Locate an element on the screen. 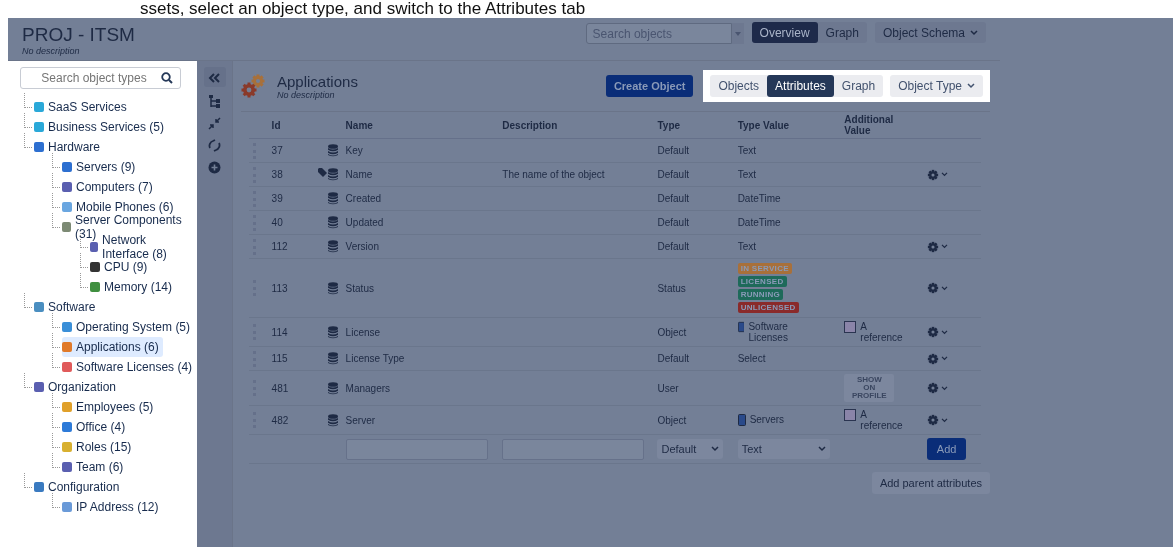  collapse-button is located at coordinates (214, 77).